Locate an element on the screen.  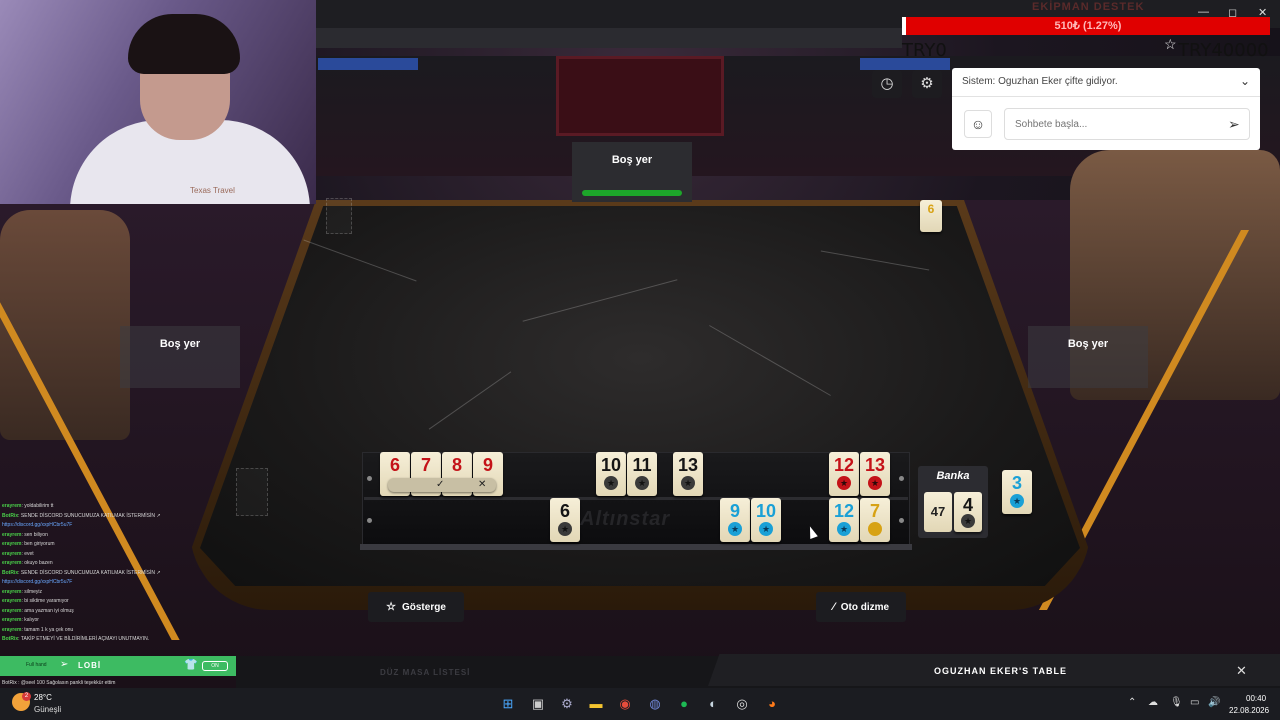
twitch-chat-line: erayrem: bi siktime yaramıyor is located at coordinates (119, 602).